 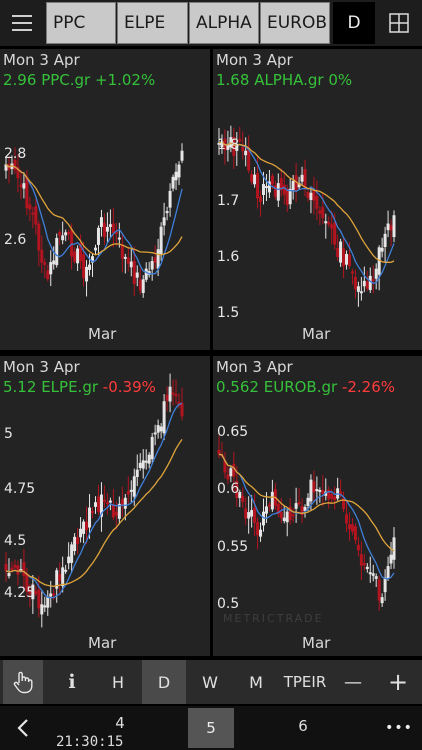 What do you see at coordinates (399, 728) in the screenshot?
I see `more-button: •••` at bounding box center [399, 728].